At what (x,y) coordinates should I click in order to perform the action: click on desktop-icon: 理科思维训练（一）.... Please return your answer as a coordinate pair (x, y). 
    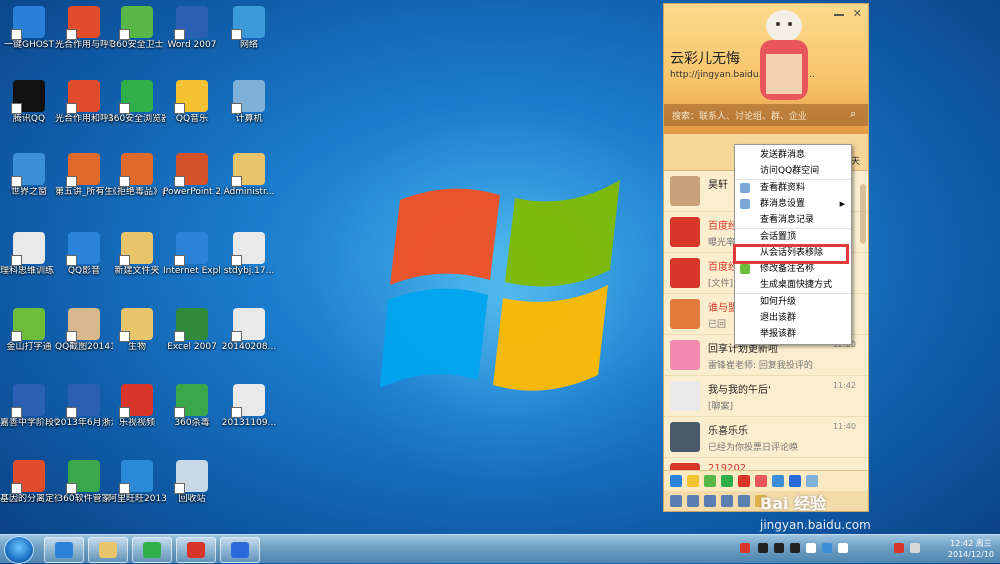
    Looking at the image, I should click on (29, 254).